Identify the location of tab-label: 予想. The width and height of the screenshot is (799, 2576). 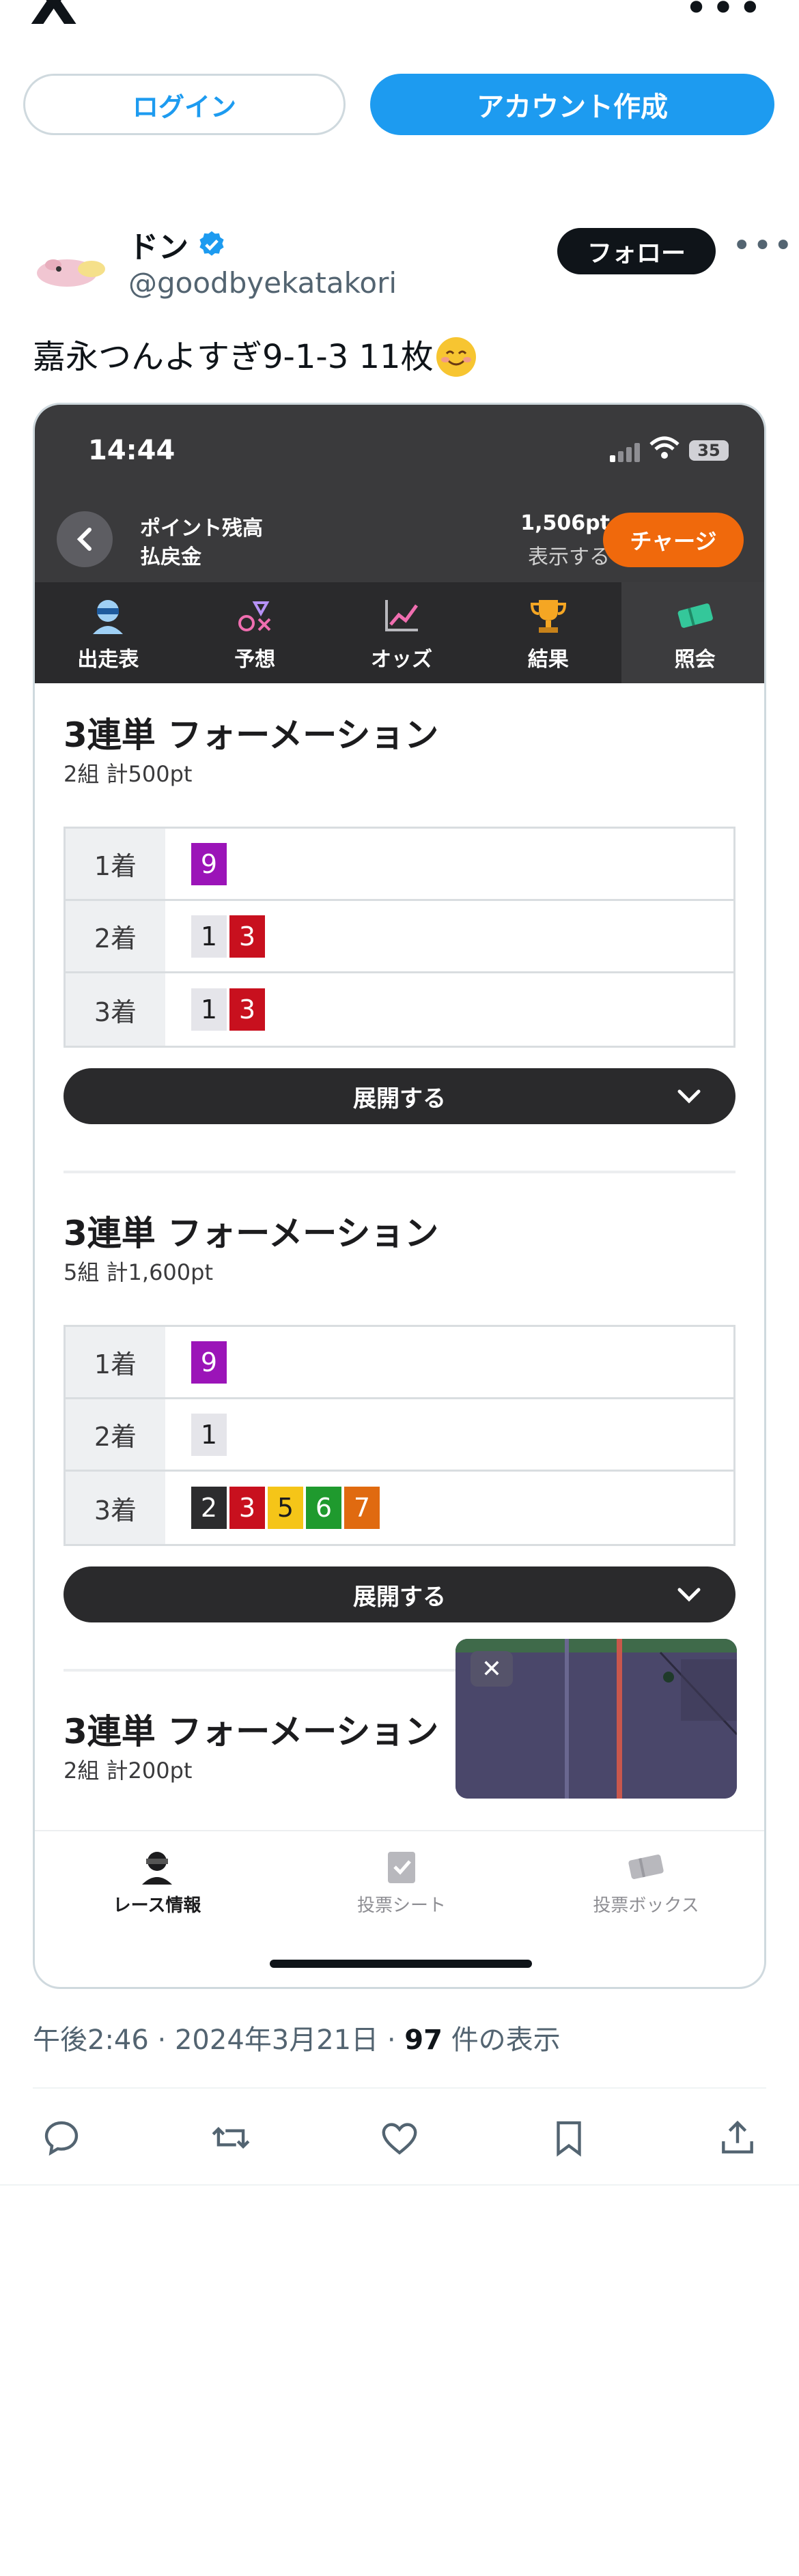
(255, 660).